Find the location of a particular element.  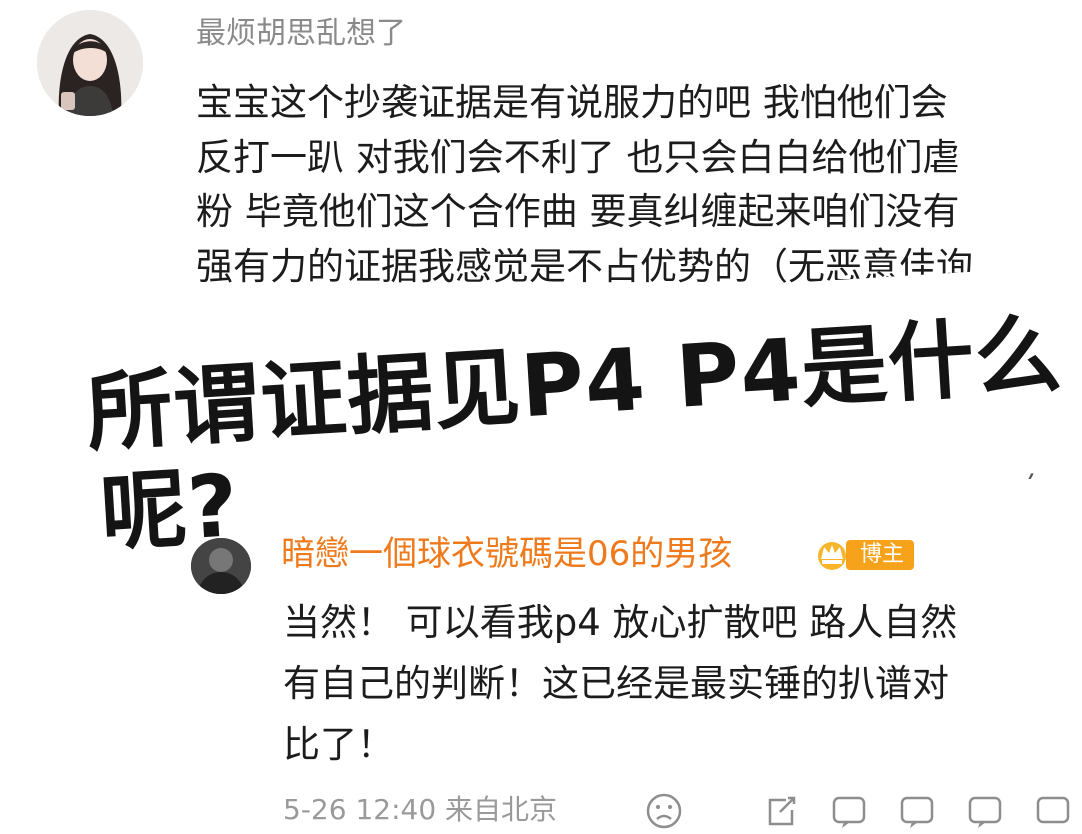

crown-icon is located at coordinates (832, 556).